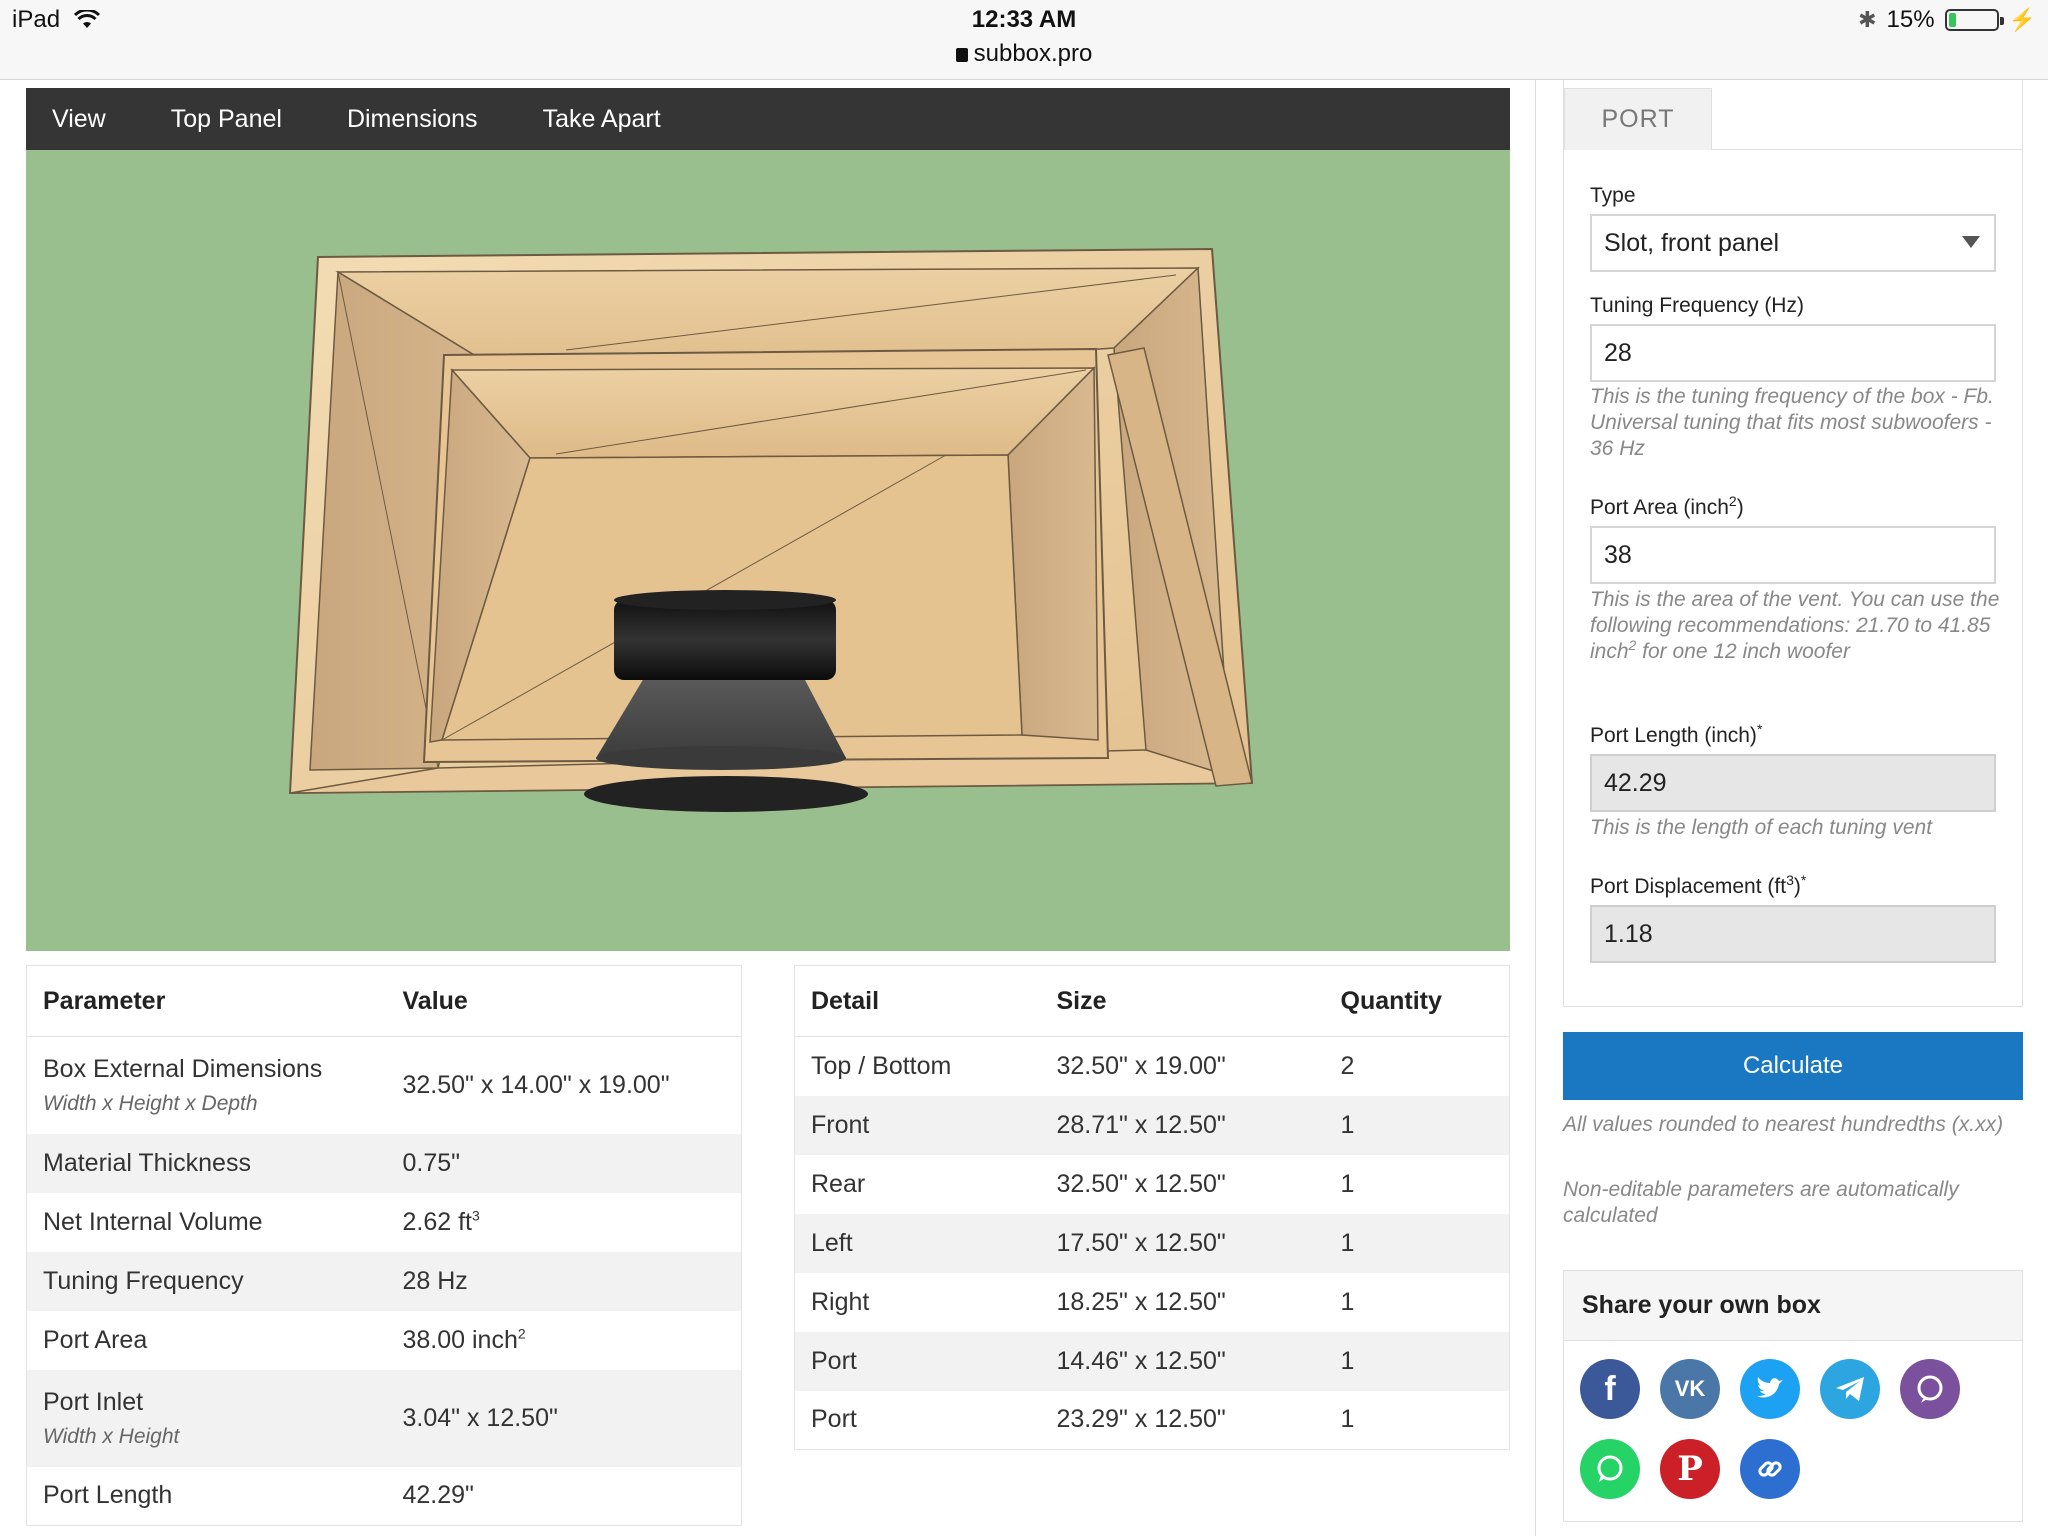 Image resolution: width=2048 pixels, height=1536 pixels. Describe the element at coordinates (1761, 827) in the screenshot. I see `port-length-help: This is the length of each tuning vent` at that location.